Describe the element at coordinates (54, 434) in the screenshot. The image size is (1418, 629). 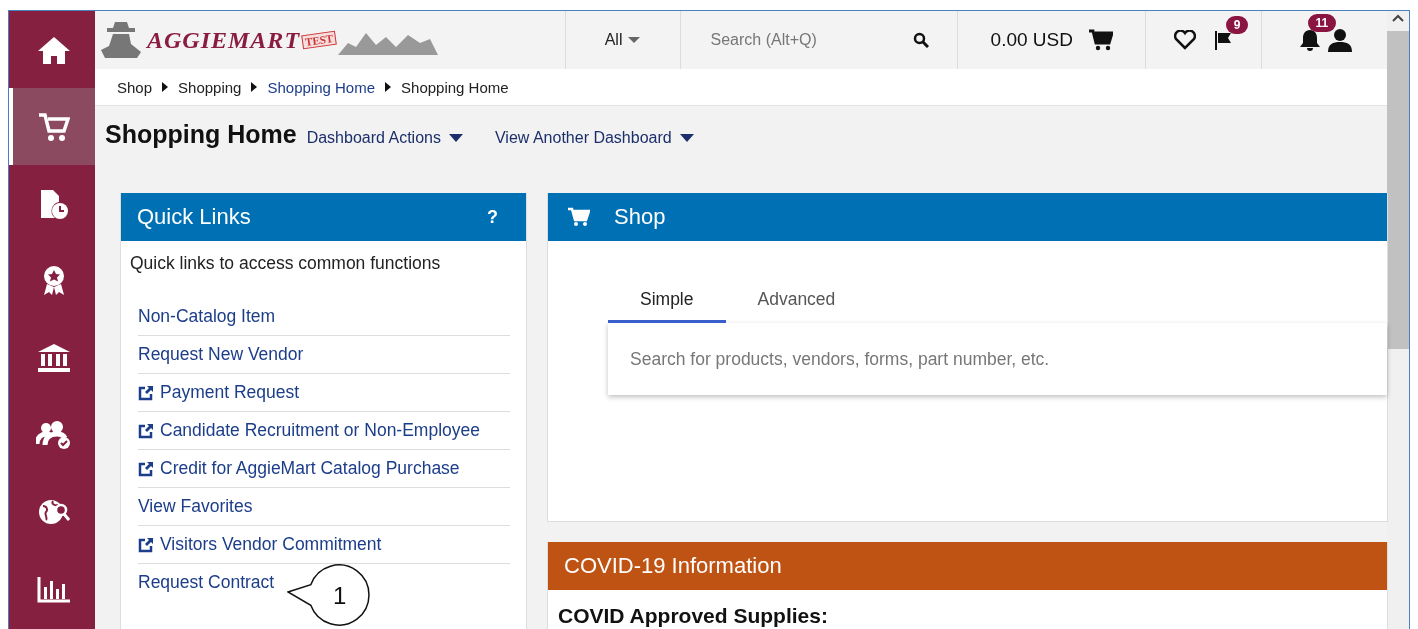
I see `people-icon` at that location.